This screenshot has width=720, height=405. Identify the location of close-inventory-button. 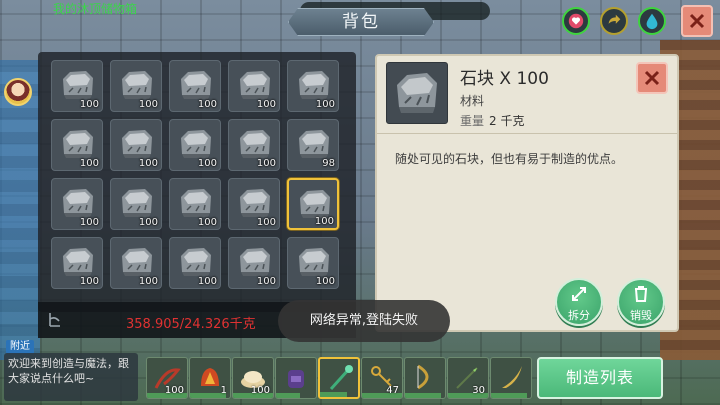
(697, 21).